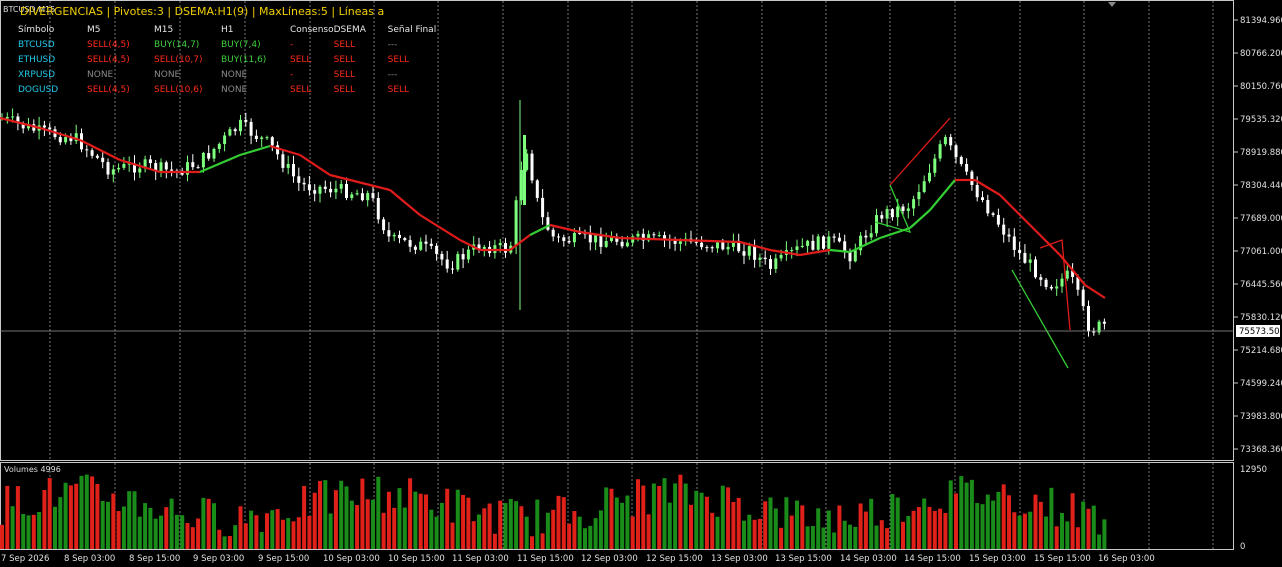 This screenshot has height=567, width=1282. I want to click on col-symbol: Símbolo, so click(36, 29).